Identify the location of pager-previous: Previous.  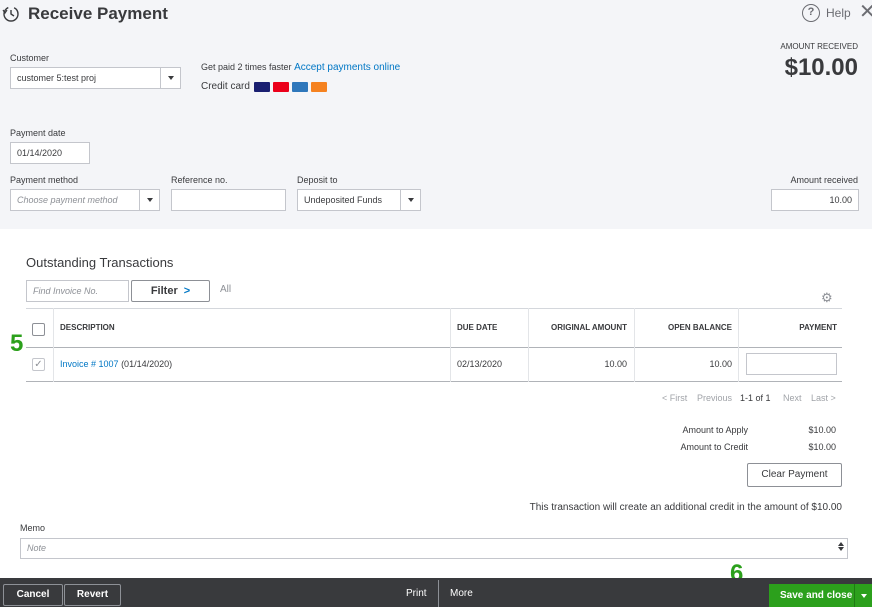
(714, 398).